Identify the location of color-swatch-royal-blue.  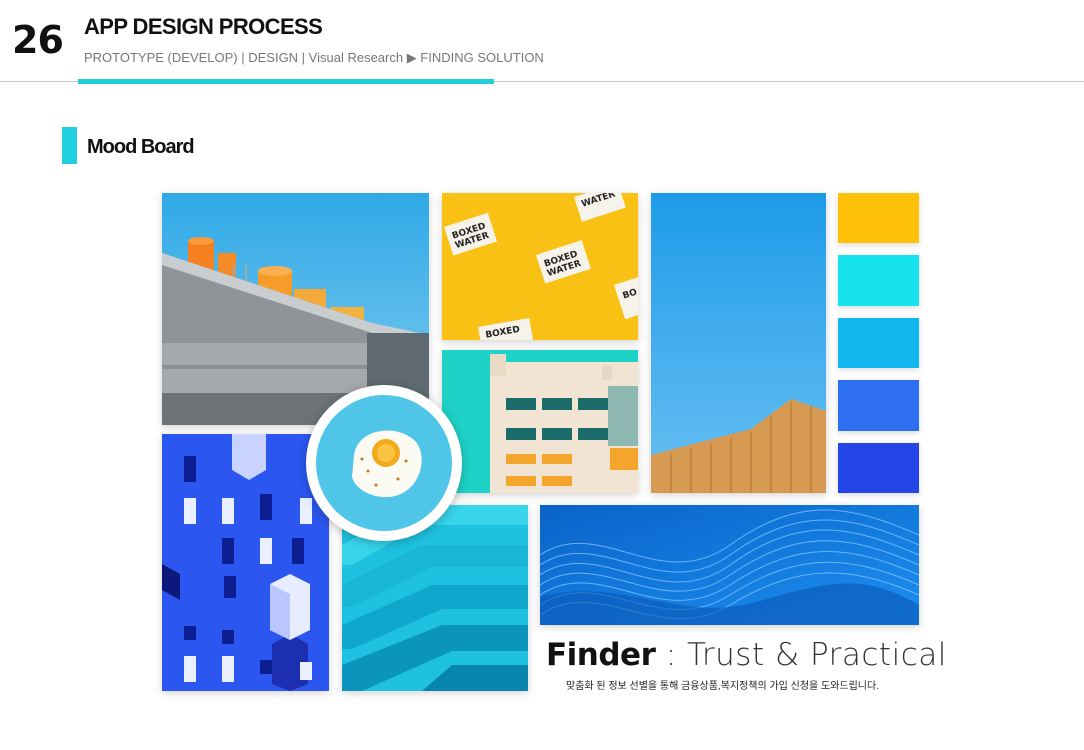
(878, 468).